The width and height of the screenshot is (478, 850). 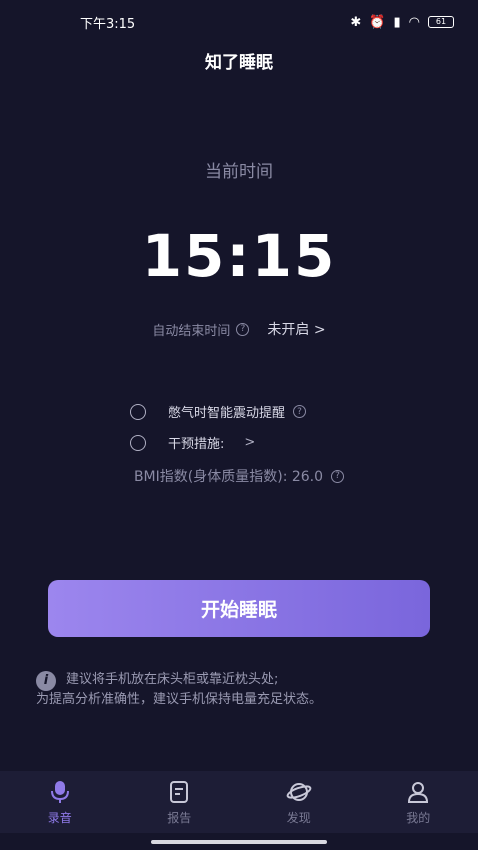 I want to click on tab-record: 录音, so click(x=60, y=802).